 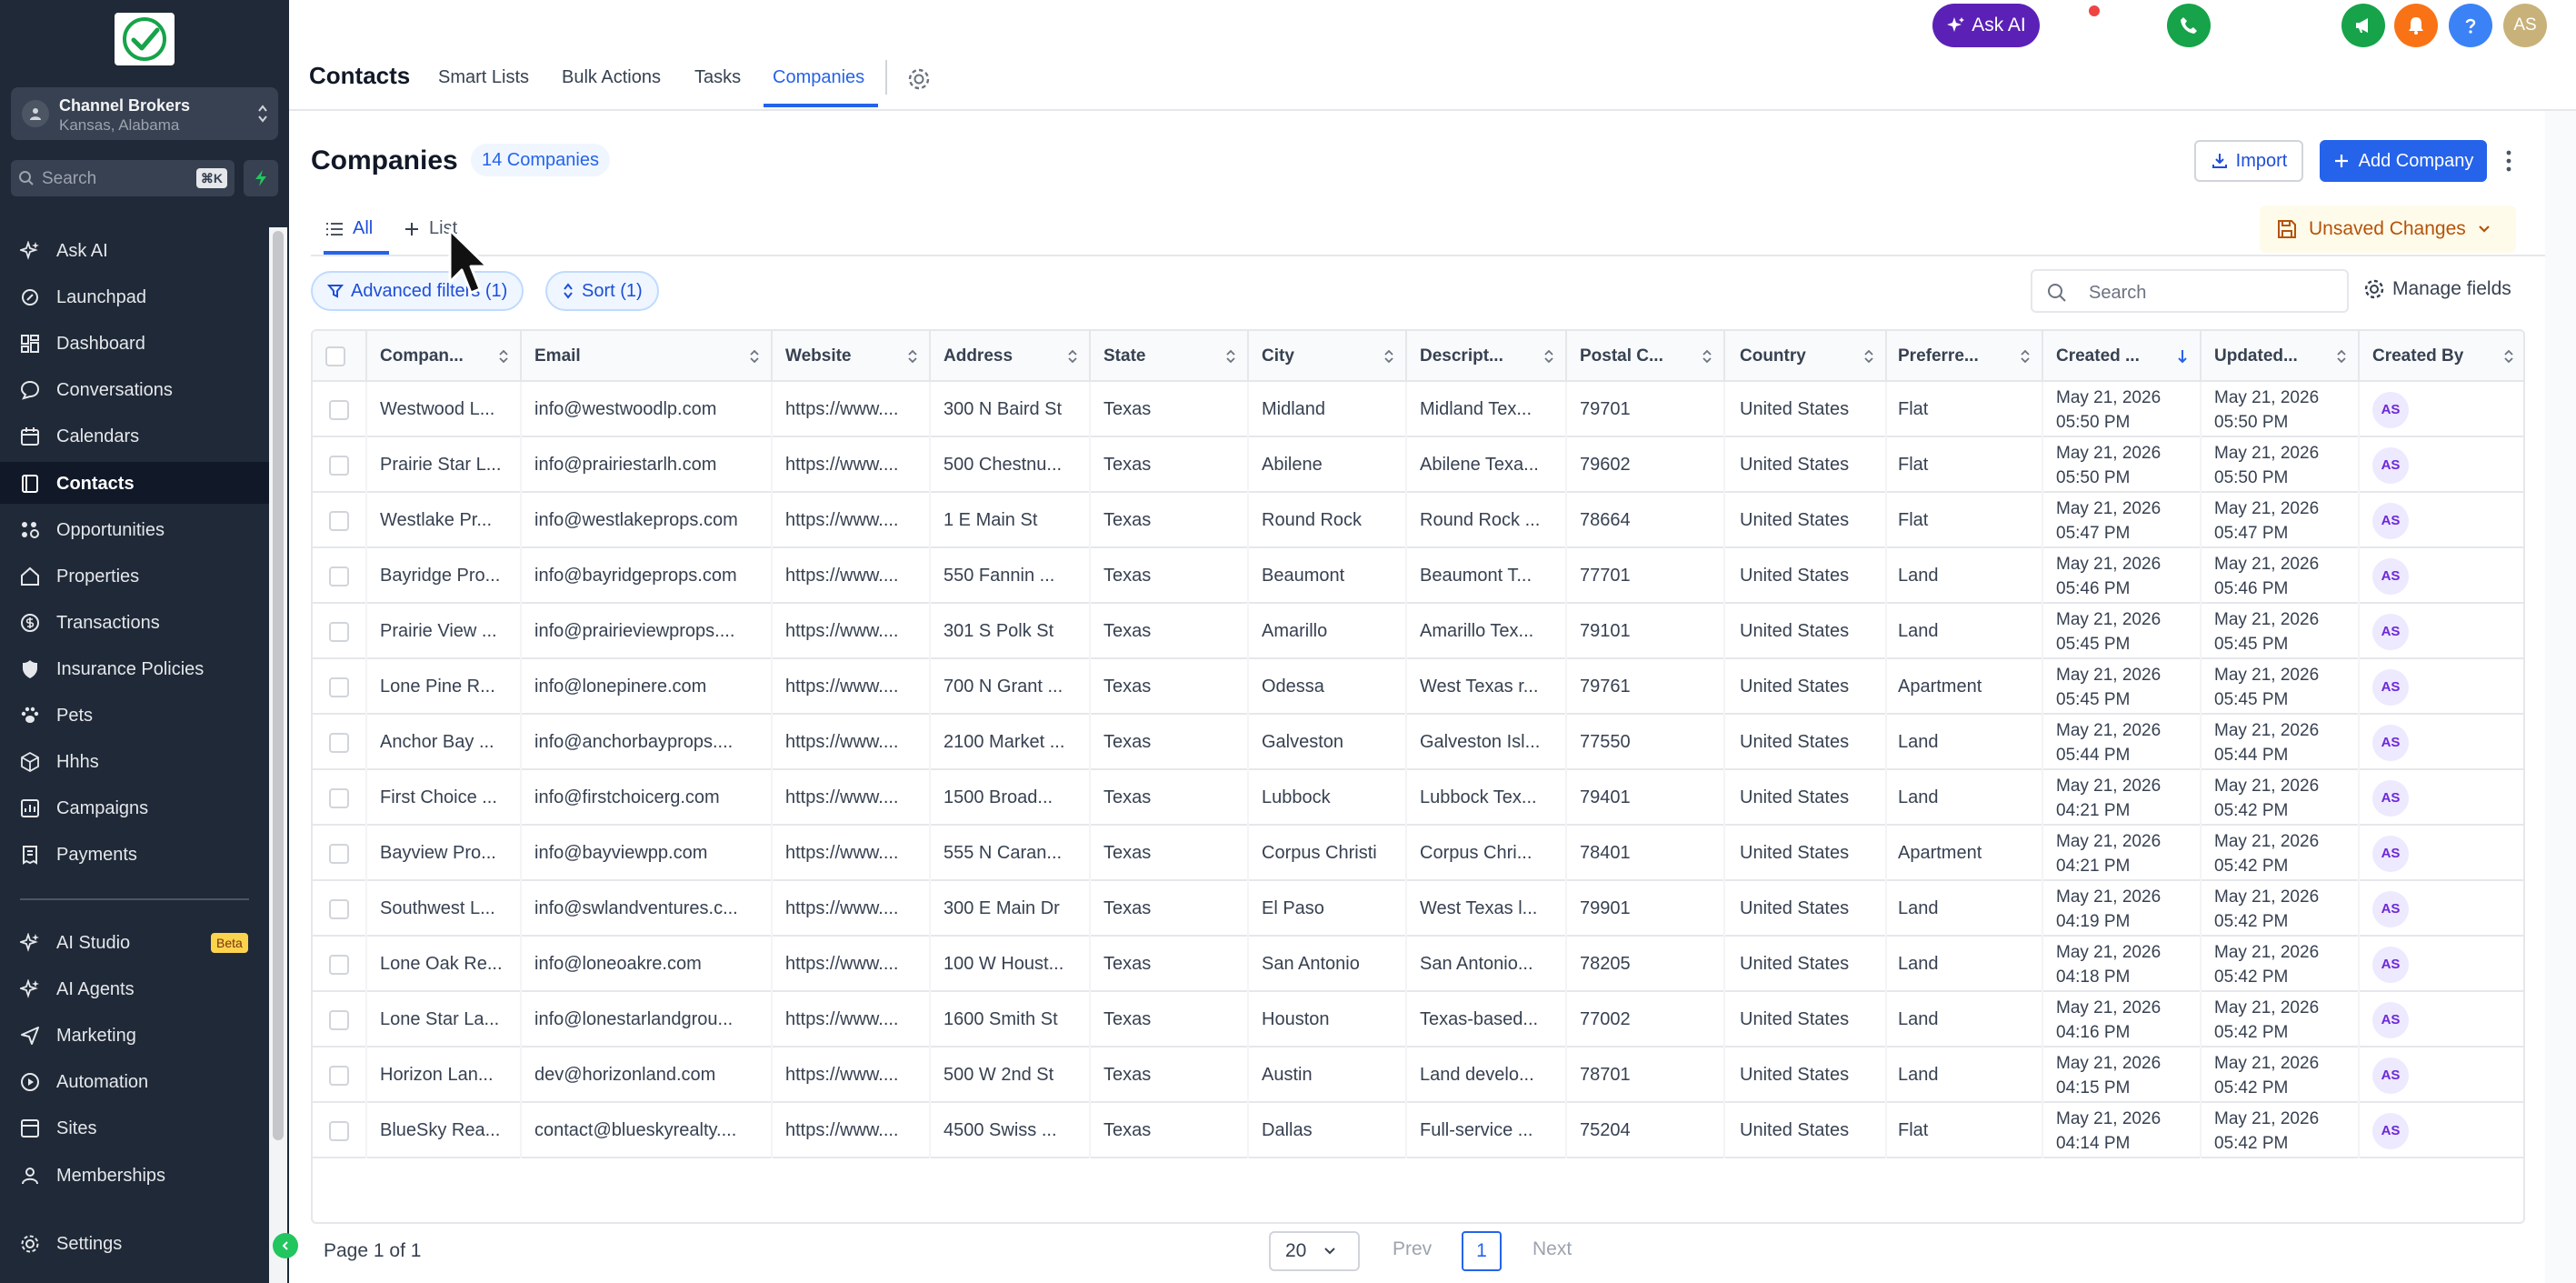 What do you see at coordinates (1412, 1249) in the screenshot?
I see `prev-page-button: Prev` at bounding box center [1412, 1249].